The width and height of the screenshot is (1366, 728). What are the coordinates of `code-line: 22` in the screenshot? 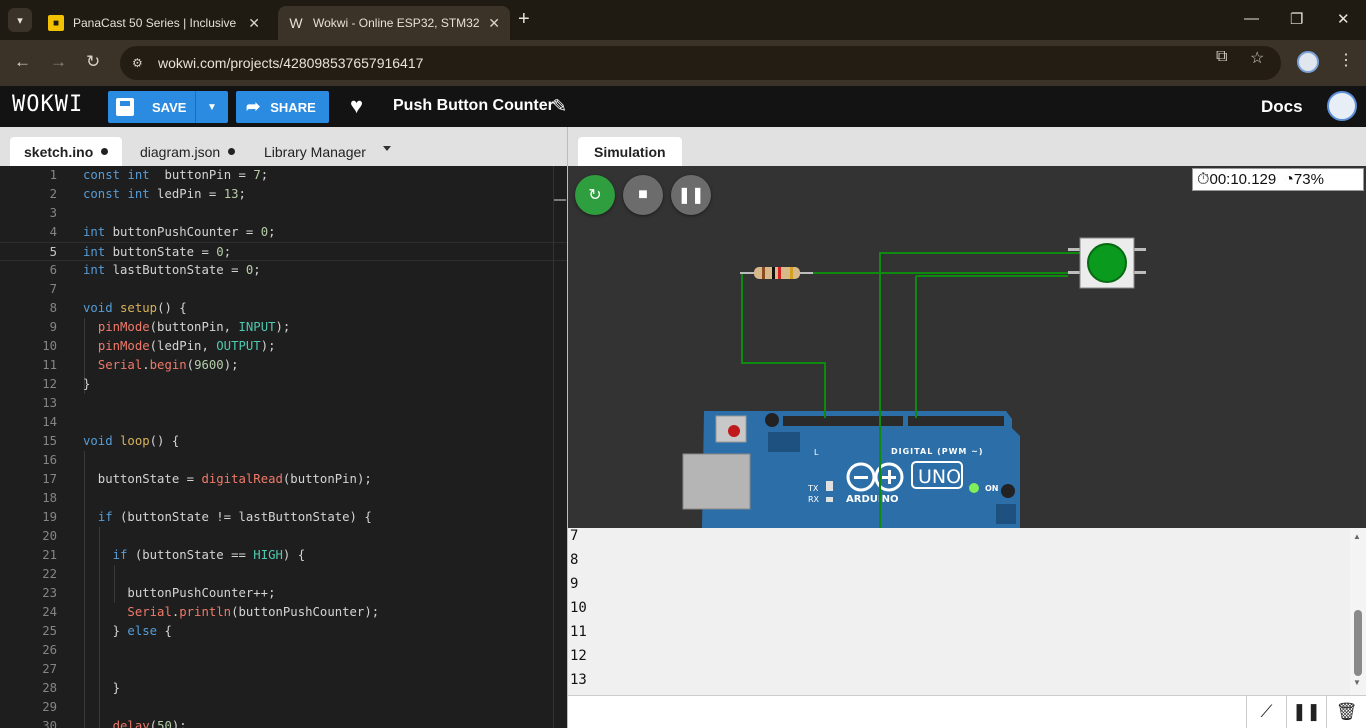 It's located at (283, 574).